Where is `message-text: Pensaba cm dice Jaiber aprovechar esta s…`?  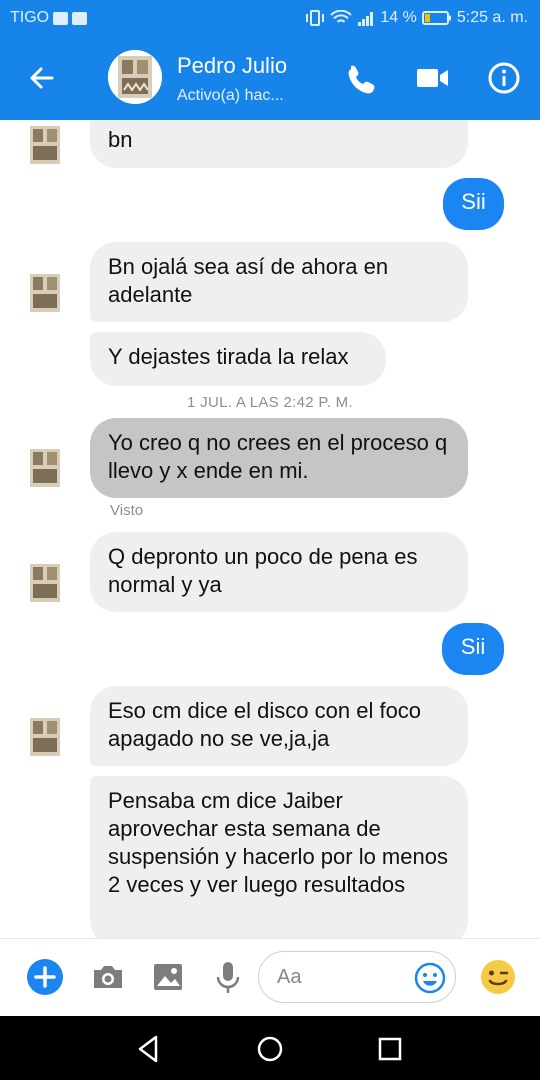
message-text: Pensaba cm dice Jaiber aprovechar esta s… is located at coordinates (278, 842).